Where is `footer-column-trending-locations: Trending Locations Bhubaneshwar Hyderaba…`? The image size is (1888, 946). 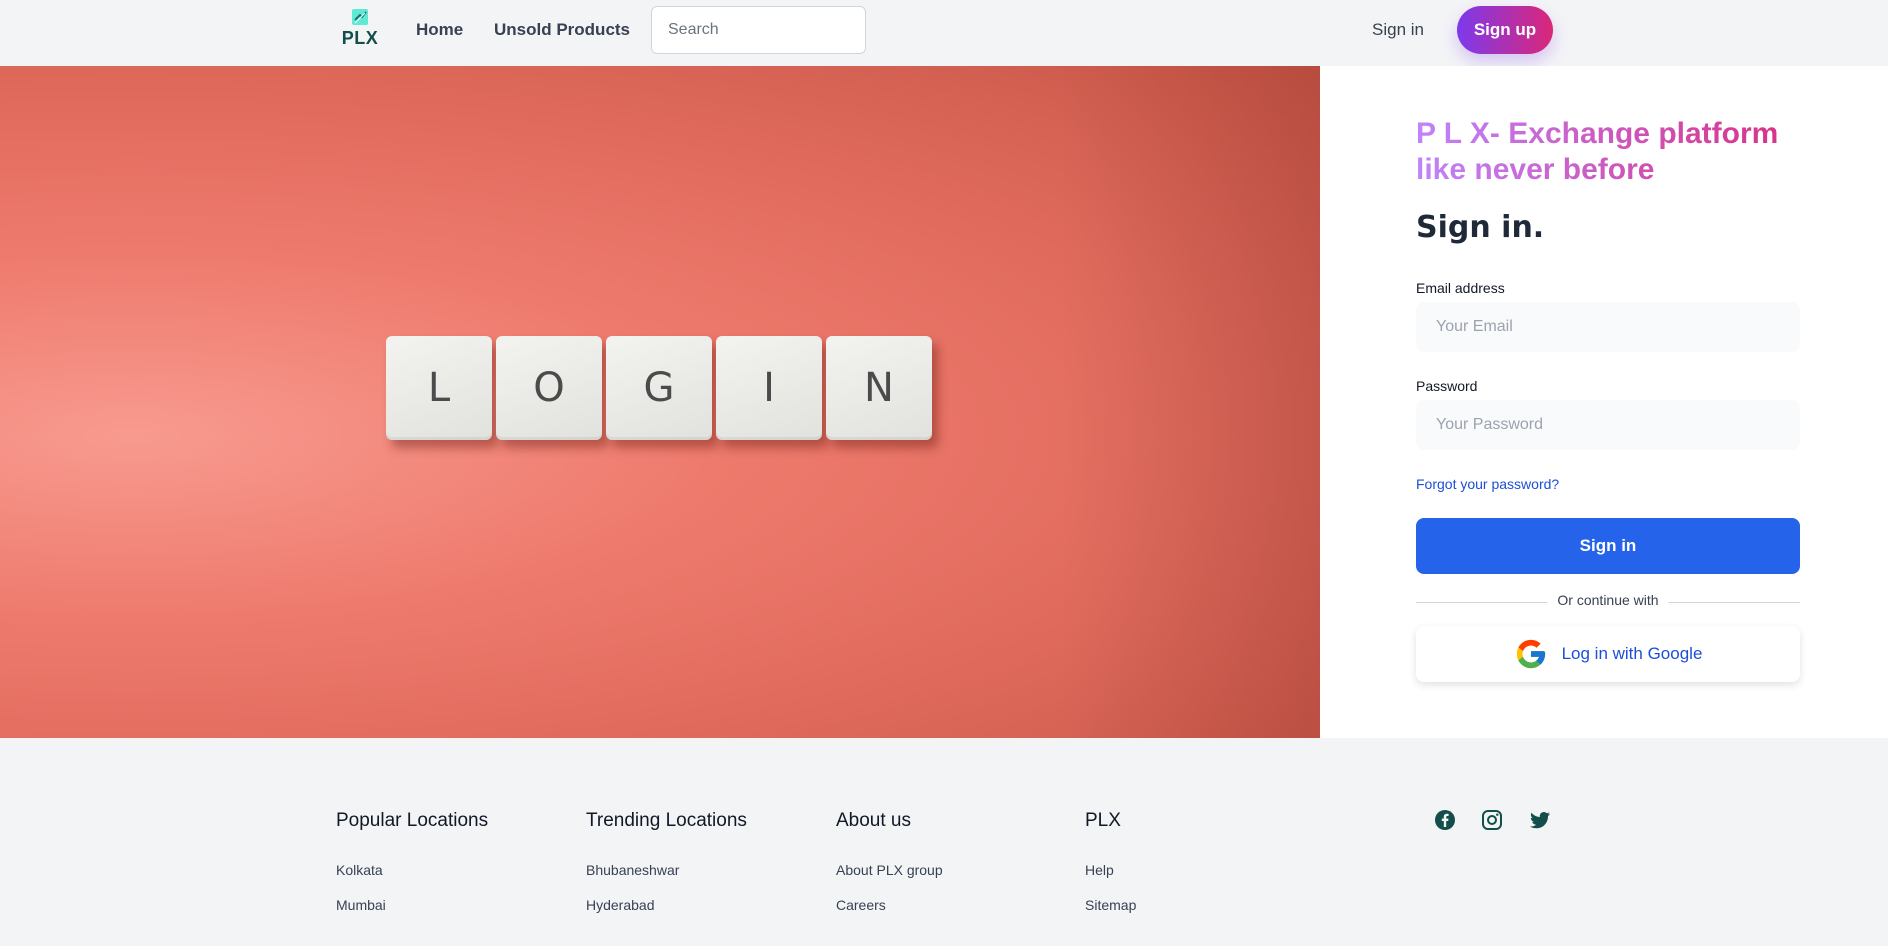
footer-column-trending-locations: Trending Locations Bhubaneshwar Hyderaba… is located at coordinates (701, 871).